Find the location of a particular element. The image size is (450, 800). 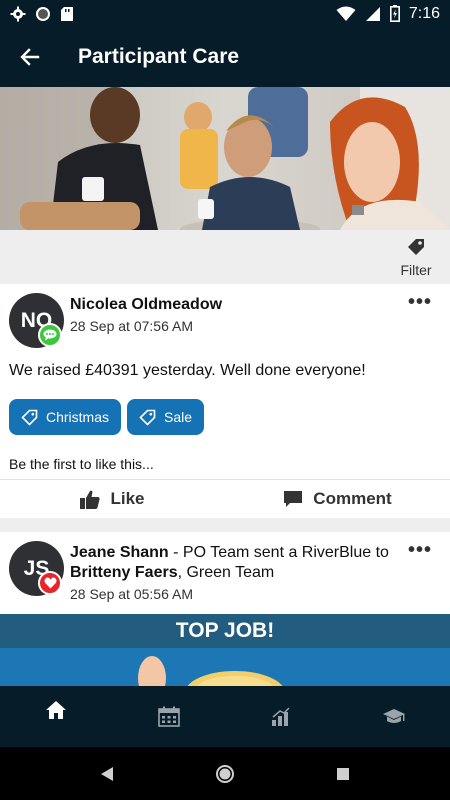

signal-icon is located at coordinates (372, 13).